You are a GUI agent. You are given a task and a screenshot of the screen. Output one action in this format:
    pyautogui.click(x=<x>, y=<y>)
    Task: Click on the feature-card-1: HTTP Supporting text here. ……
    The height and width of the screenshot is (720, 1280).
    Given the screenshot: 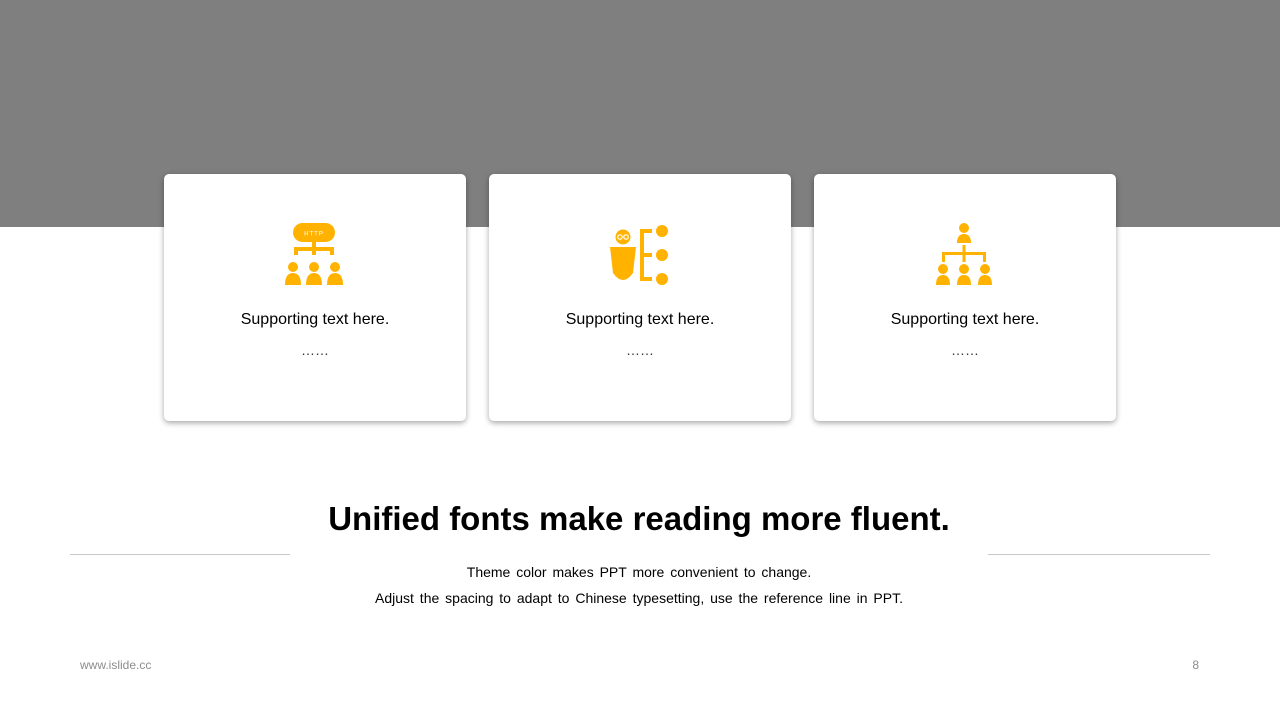 What is the action you would take?
    pyautogui.click(x=315, y=297)
    